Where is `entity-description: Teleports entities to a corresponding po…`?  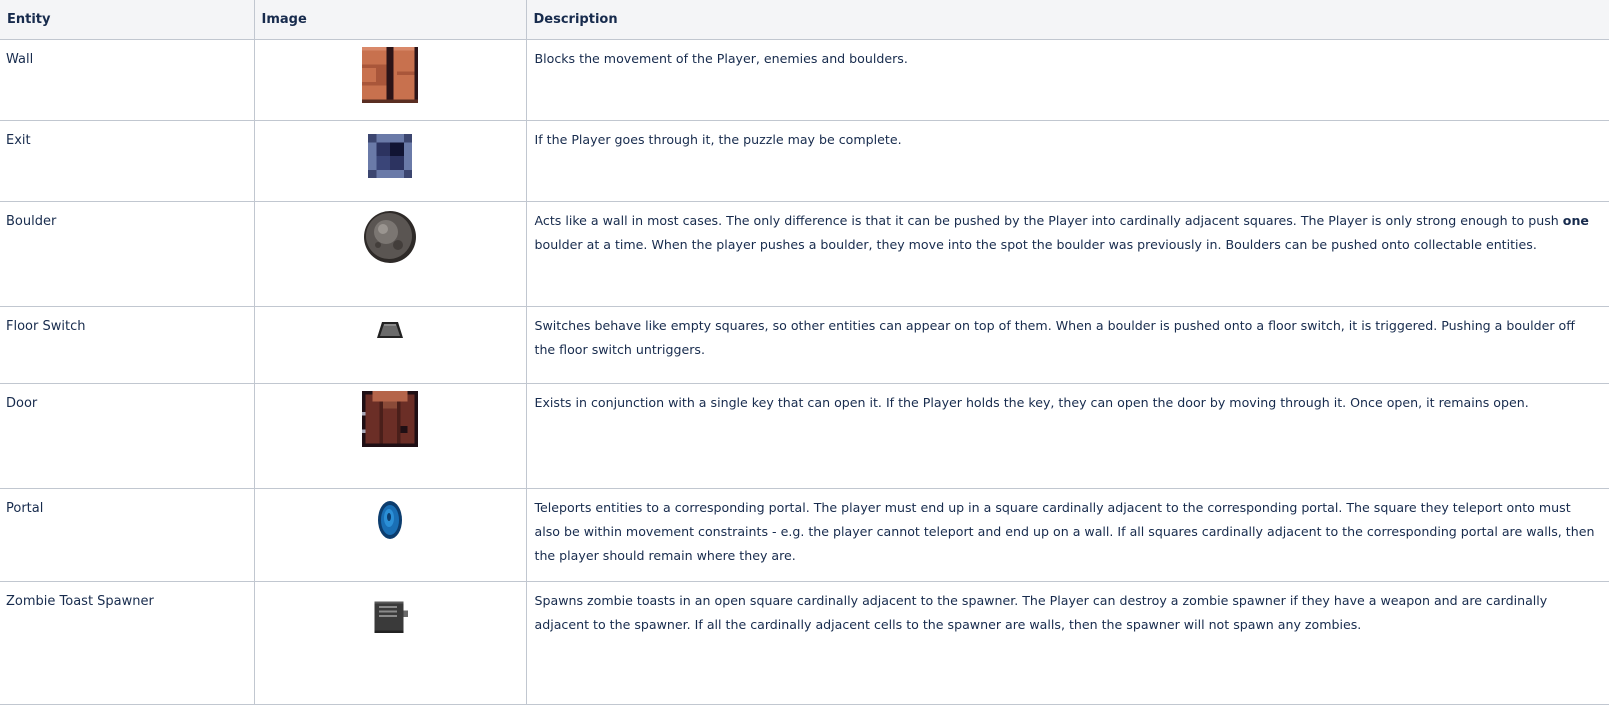 entity-description: Teleports entities to a corresponding po… is located at coordinates (1067, 535).